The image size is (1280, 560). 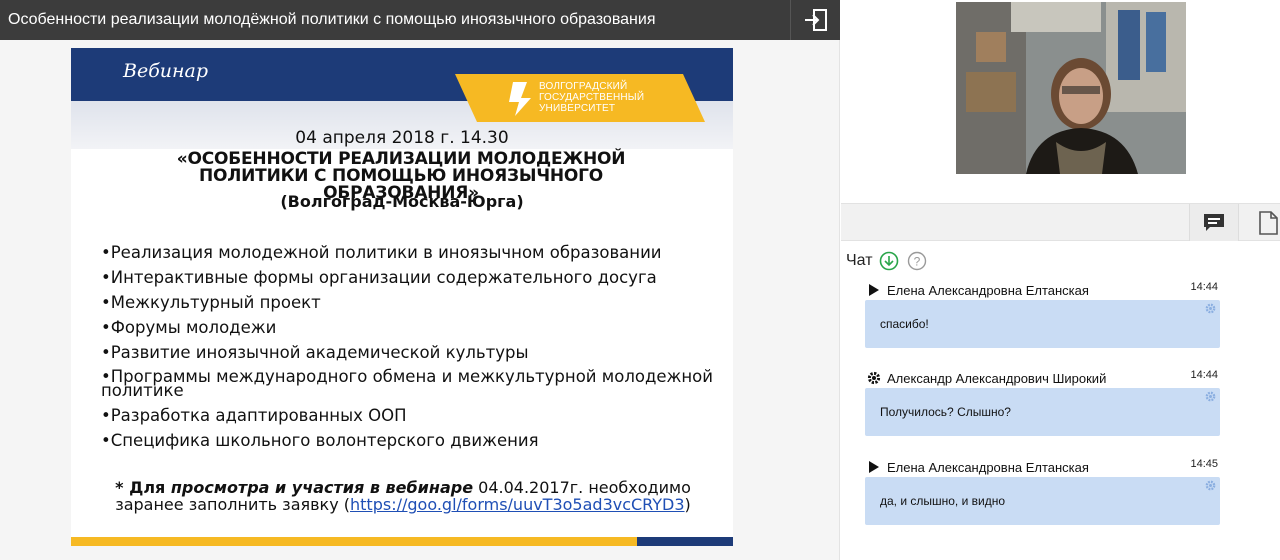 What do you see at coordinates (874, 378) in the screenshot?
I see `gear-icon` at bounding box center [874, 378].